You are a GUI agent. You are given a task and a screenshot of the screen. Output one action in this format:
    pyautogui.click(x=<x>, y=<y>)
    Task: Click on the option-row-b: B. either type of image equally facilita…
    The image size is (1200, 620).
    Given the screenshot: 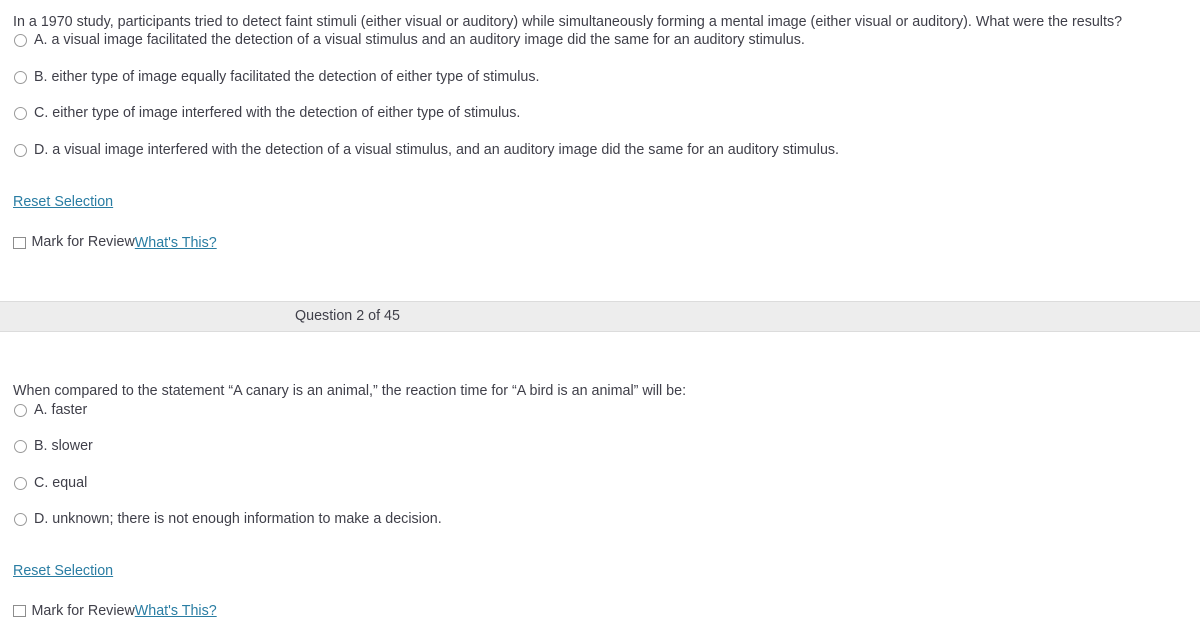 What is the action you would take?
    pyautogui.click(x=600, y=86)
    